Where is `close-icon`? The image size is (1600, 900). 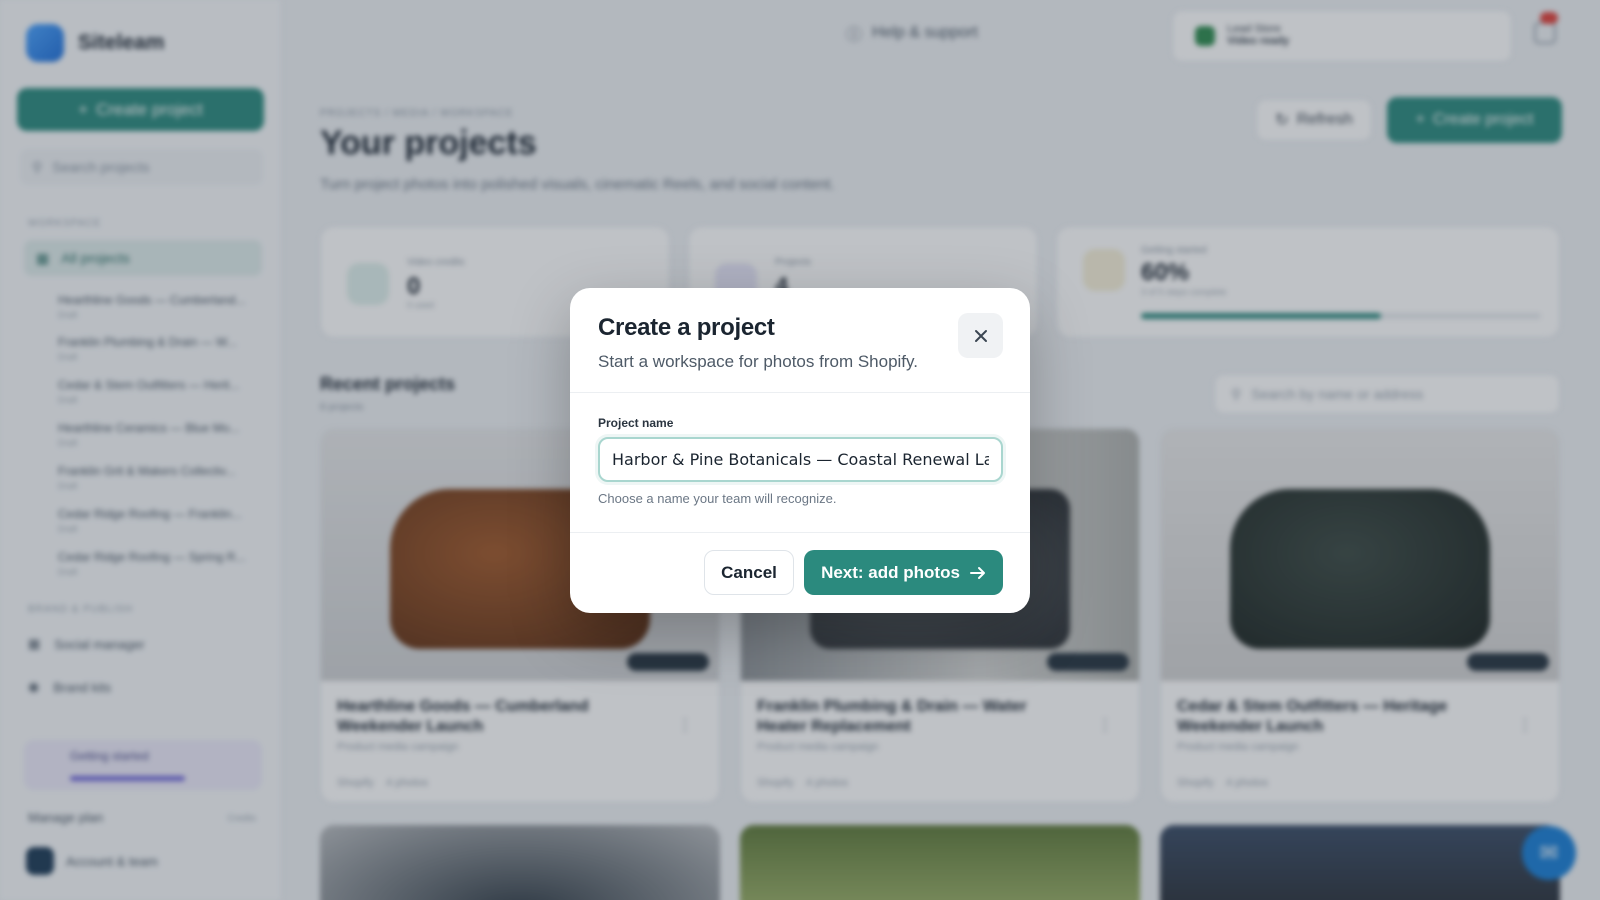
close-icon is located at coordinates (980, 335).